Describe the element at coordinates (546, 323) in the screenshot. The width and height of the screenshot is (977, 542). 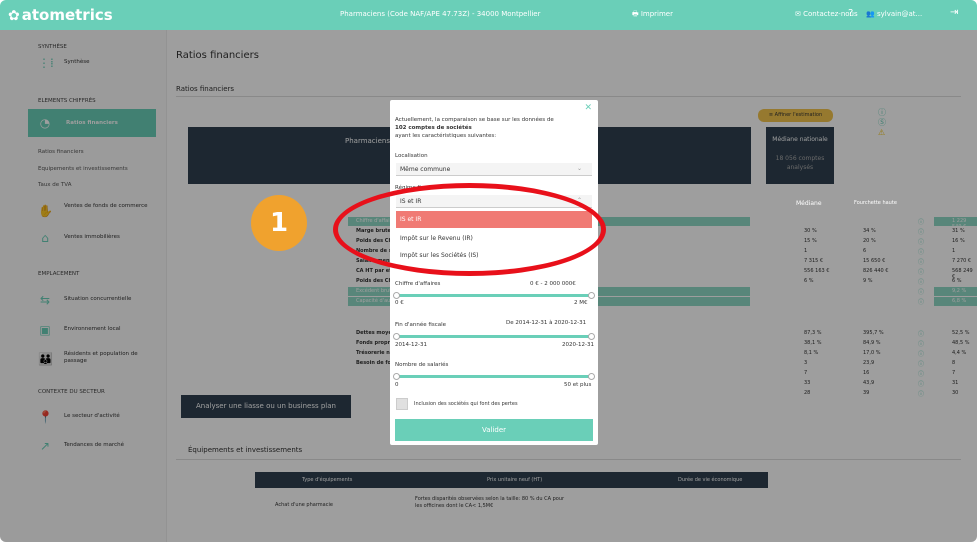
I see `fin-range: De 2014-12-31 à 2020-12-31` at that location.